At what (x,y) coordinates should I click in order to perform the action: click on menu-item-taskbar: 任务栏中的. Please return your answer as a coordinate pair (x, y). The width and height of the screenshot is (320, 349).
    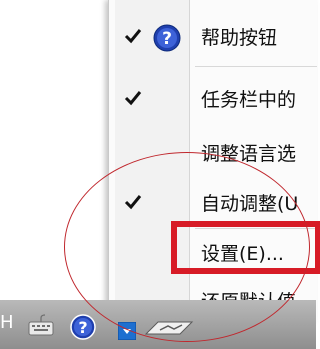
    Looking at the image, I should click on (216, 100).